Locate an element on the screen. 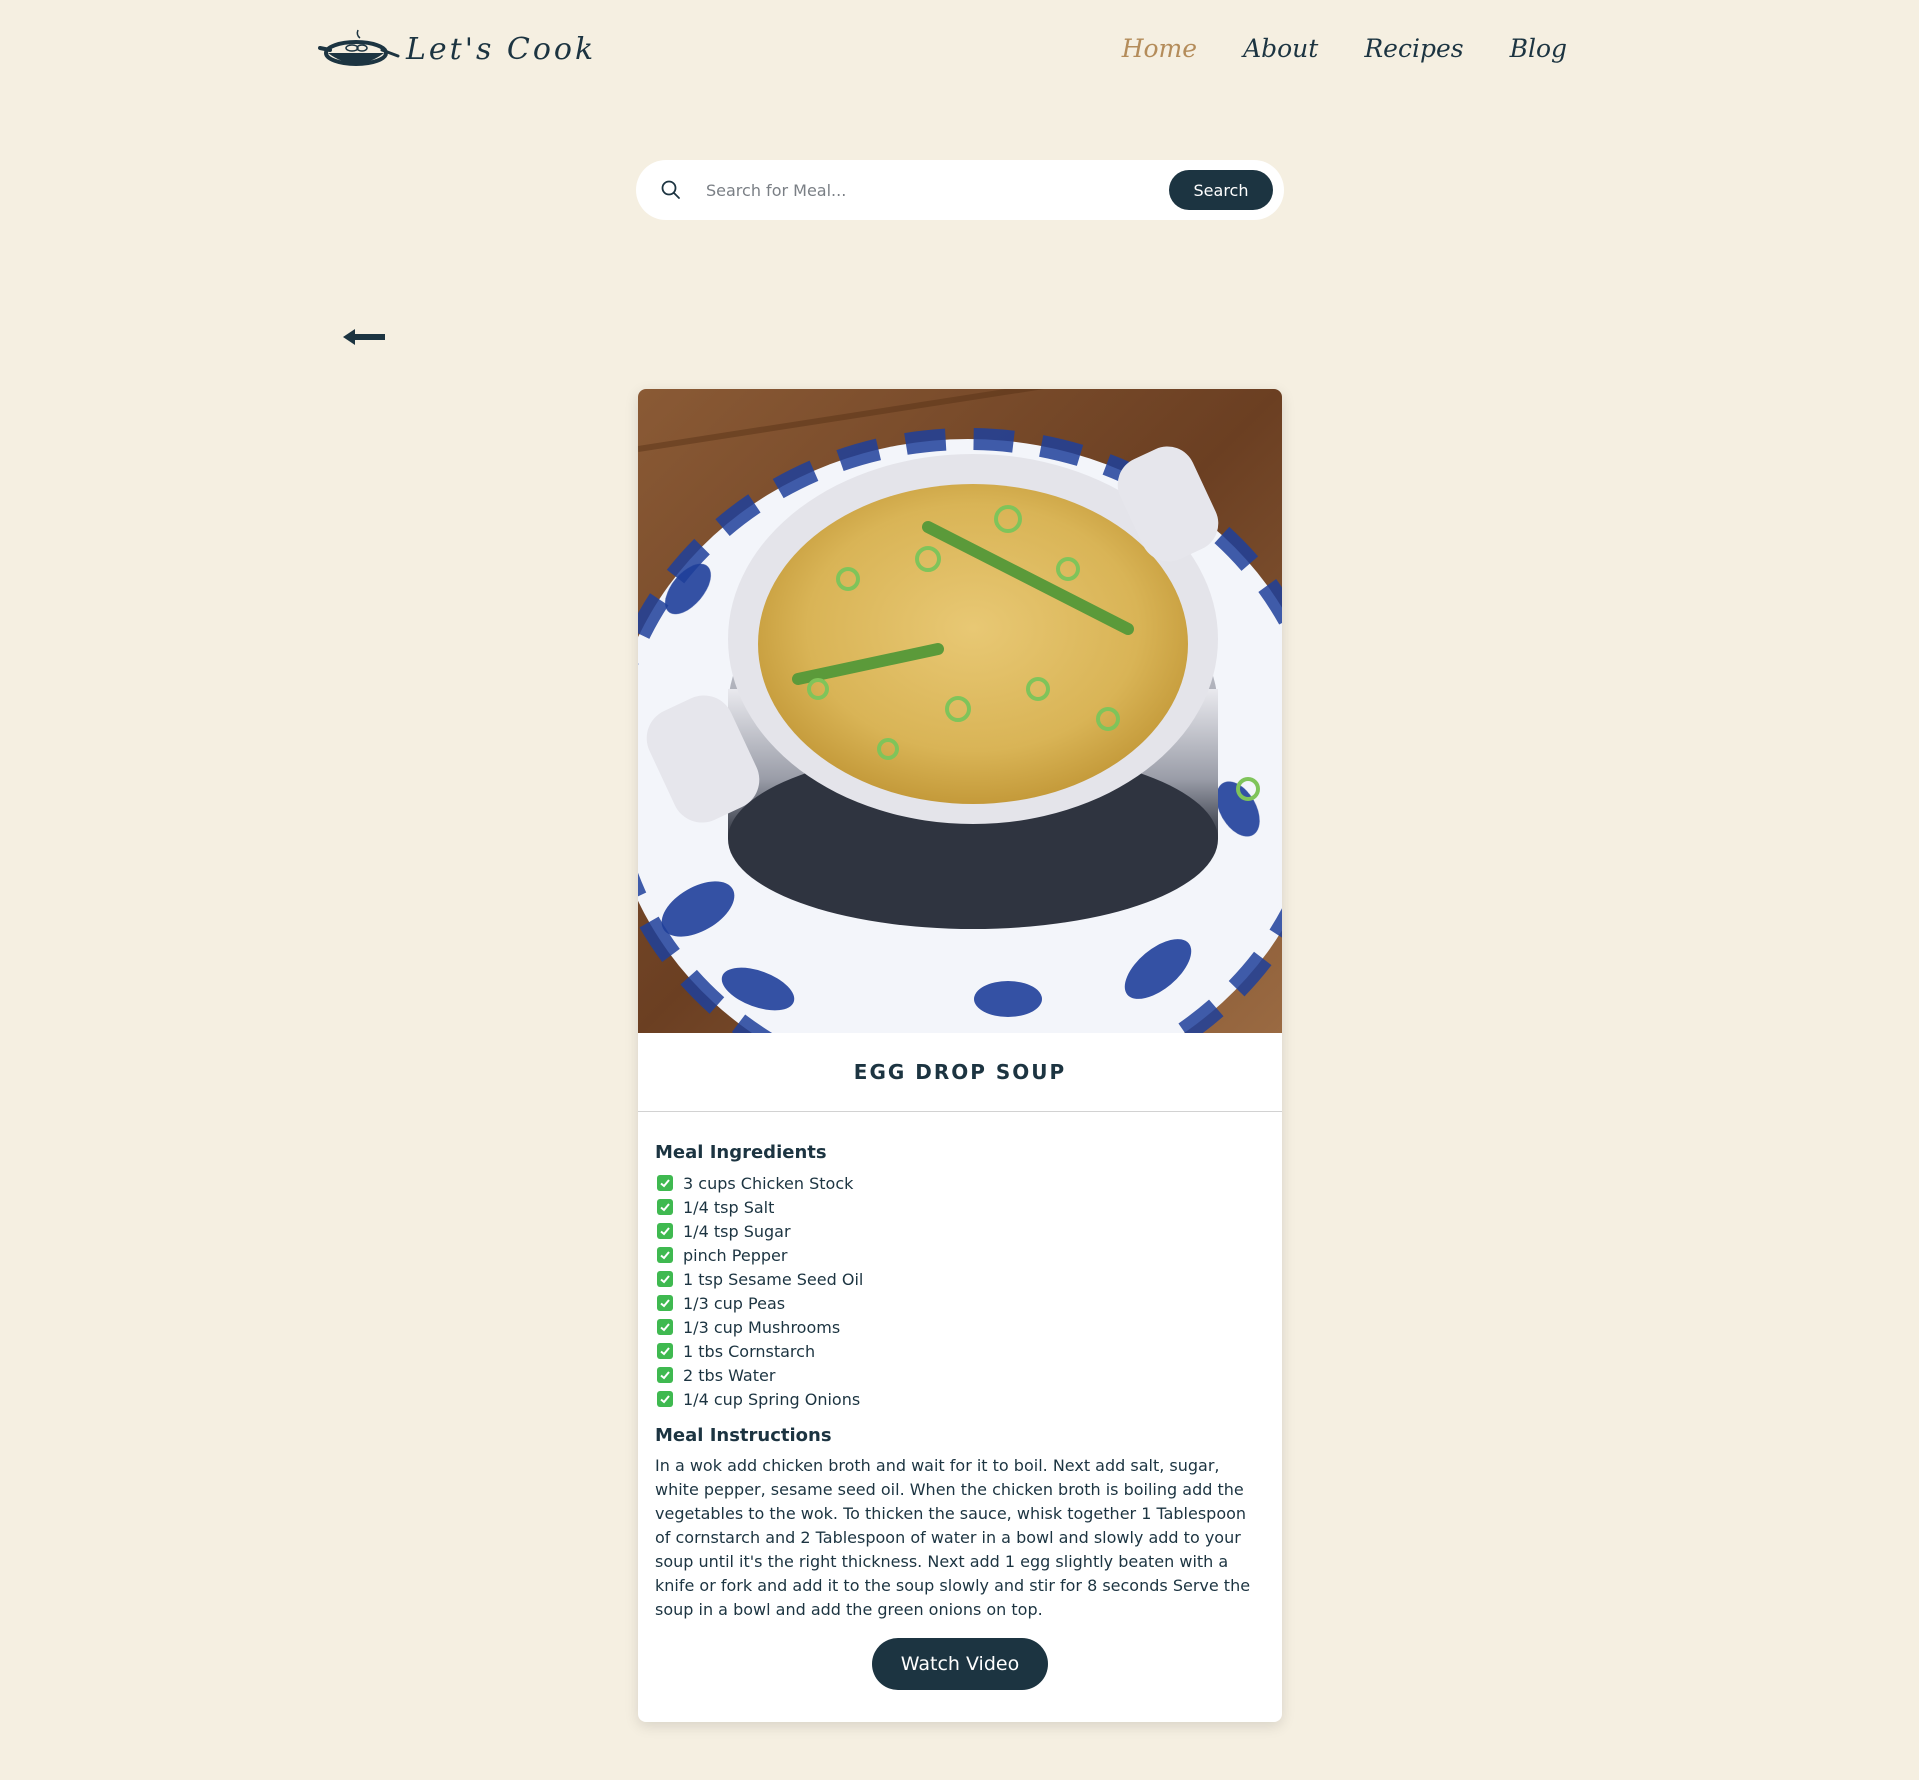 The image size is (1919, 1780). search-bar: Search is located at coordinates (960, 190).